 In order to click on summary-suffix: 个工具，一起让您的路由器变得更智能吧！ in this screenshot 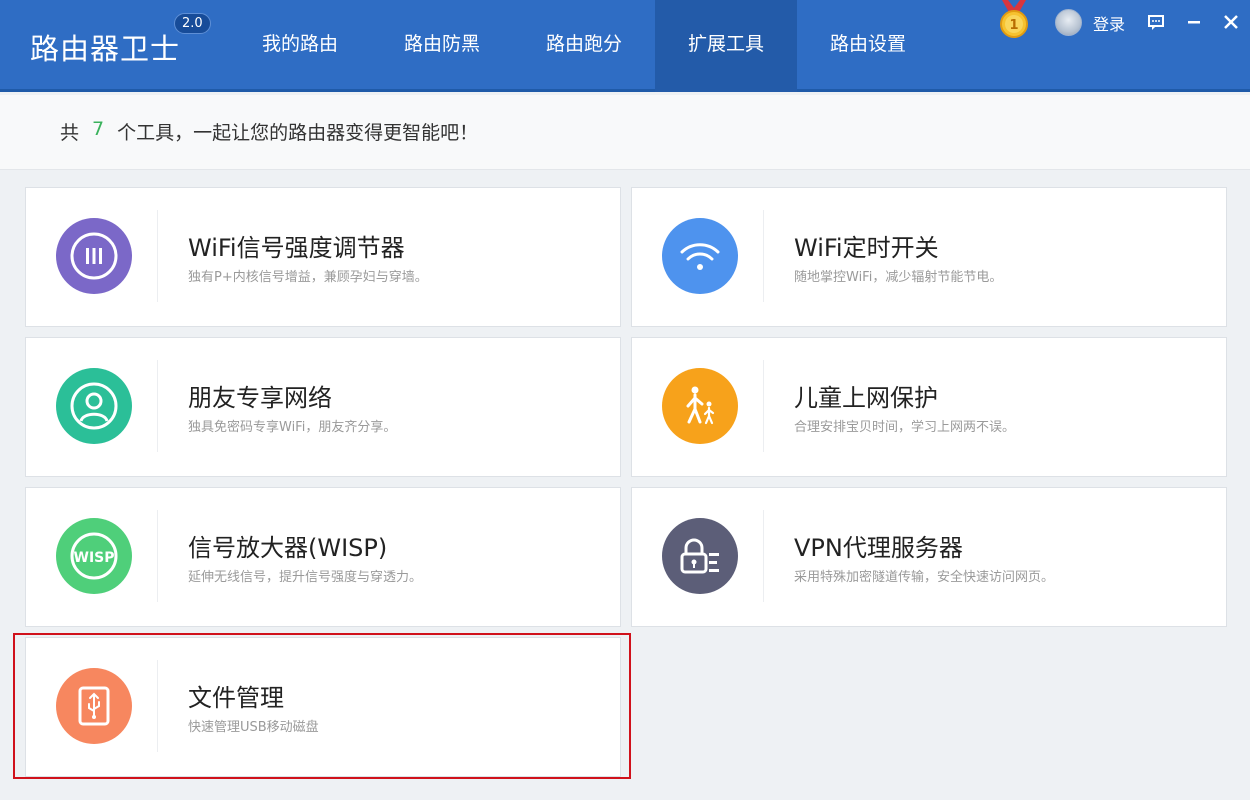, I will do `click(298, 133)`.